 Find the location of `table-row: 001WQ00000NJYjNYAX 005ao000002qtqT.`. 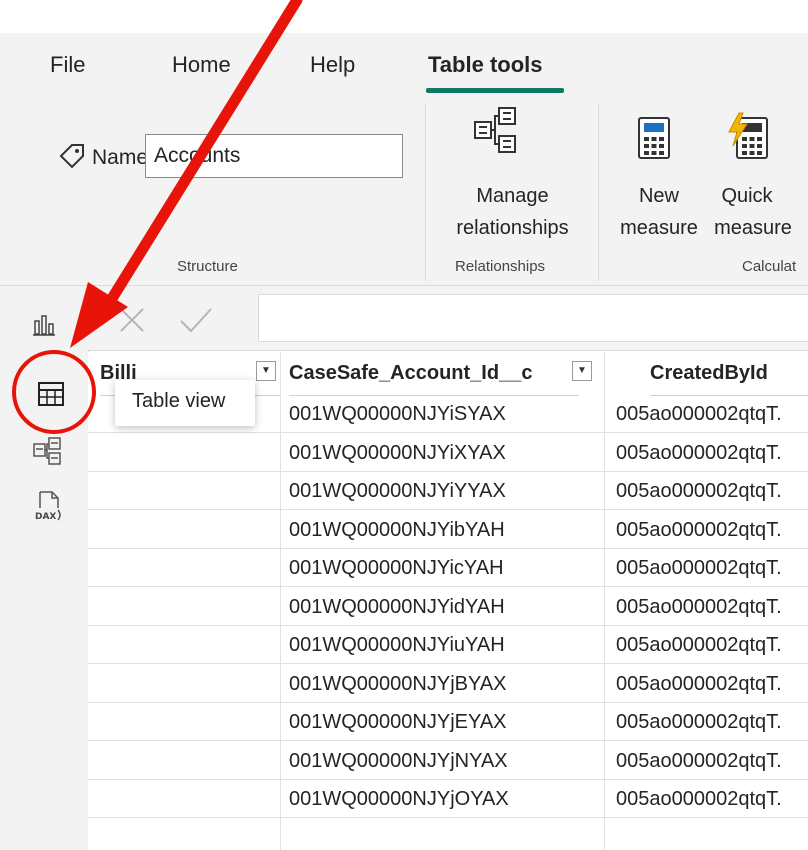

table-row: 001WQ00000NJYjNYAX 005ao000002qtqT. is located at coordinates (448, 761).